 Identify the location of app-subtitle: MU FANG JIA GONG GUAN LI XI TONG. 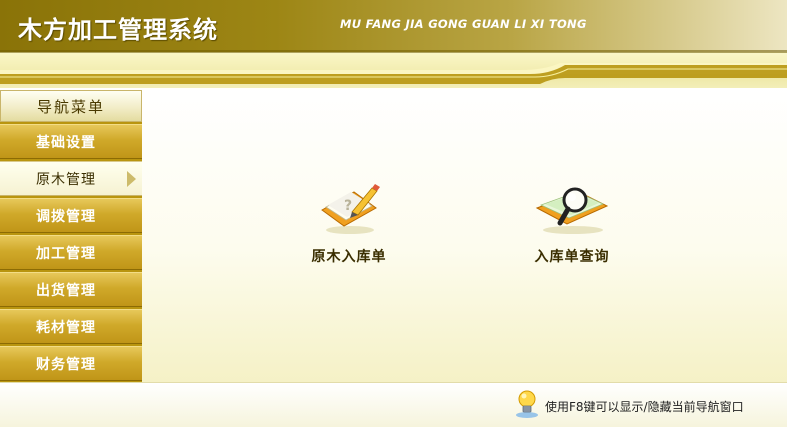
(463, 24).